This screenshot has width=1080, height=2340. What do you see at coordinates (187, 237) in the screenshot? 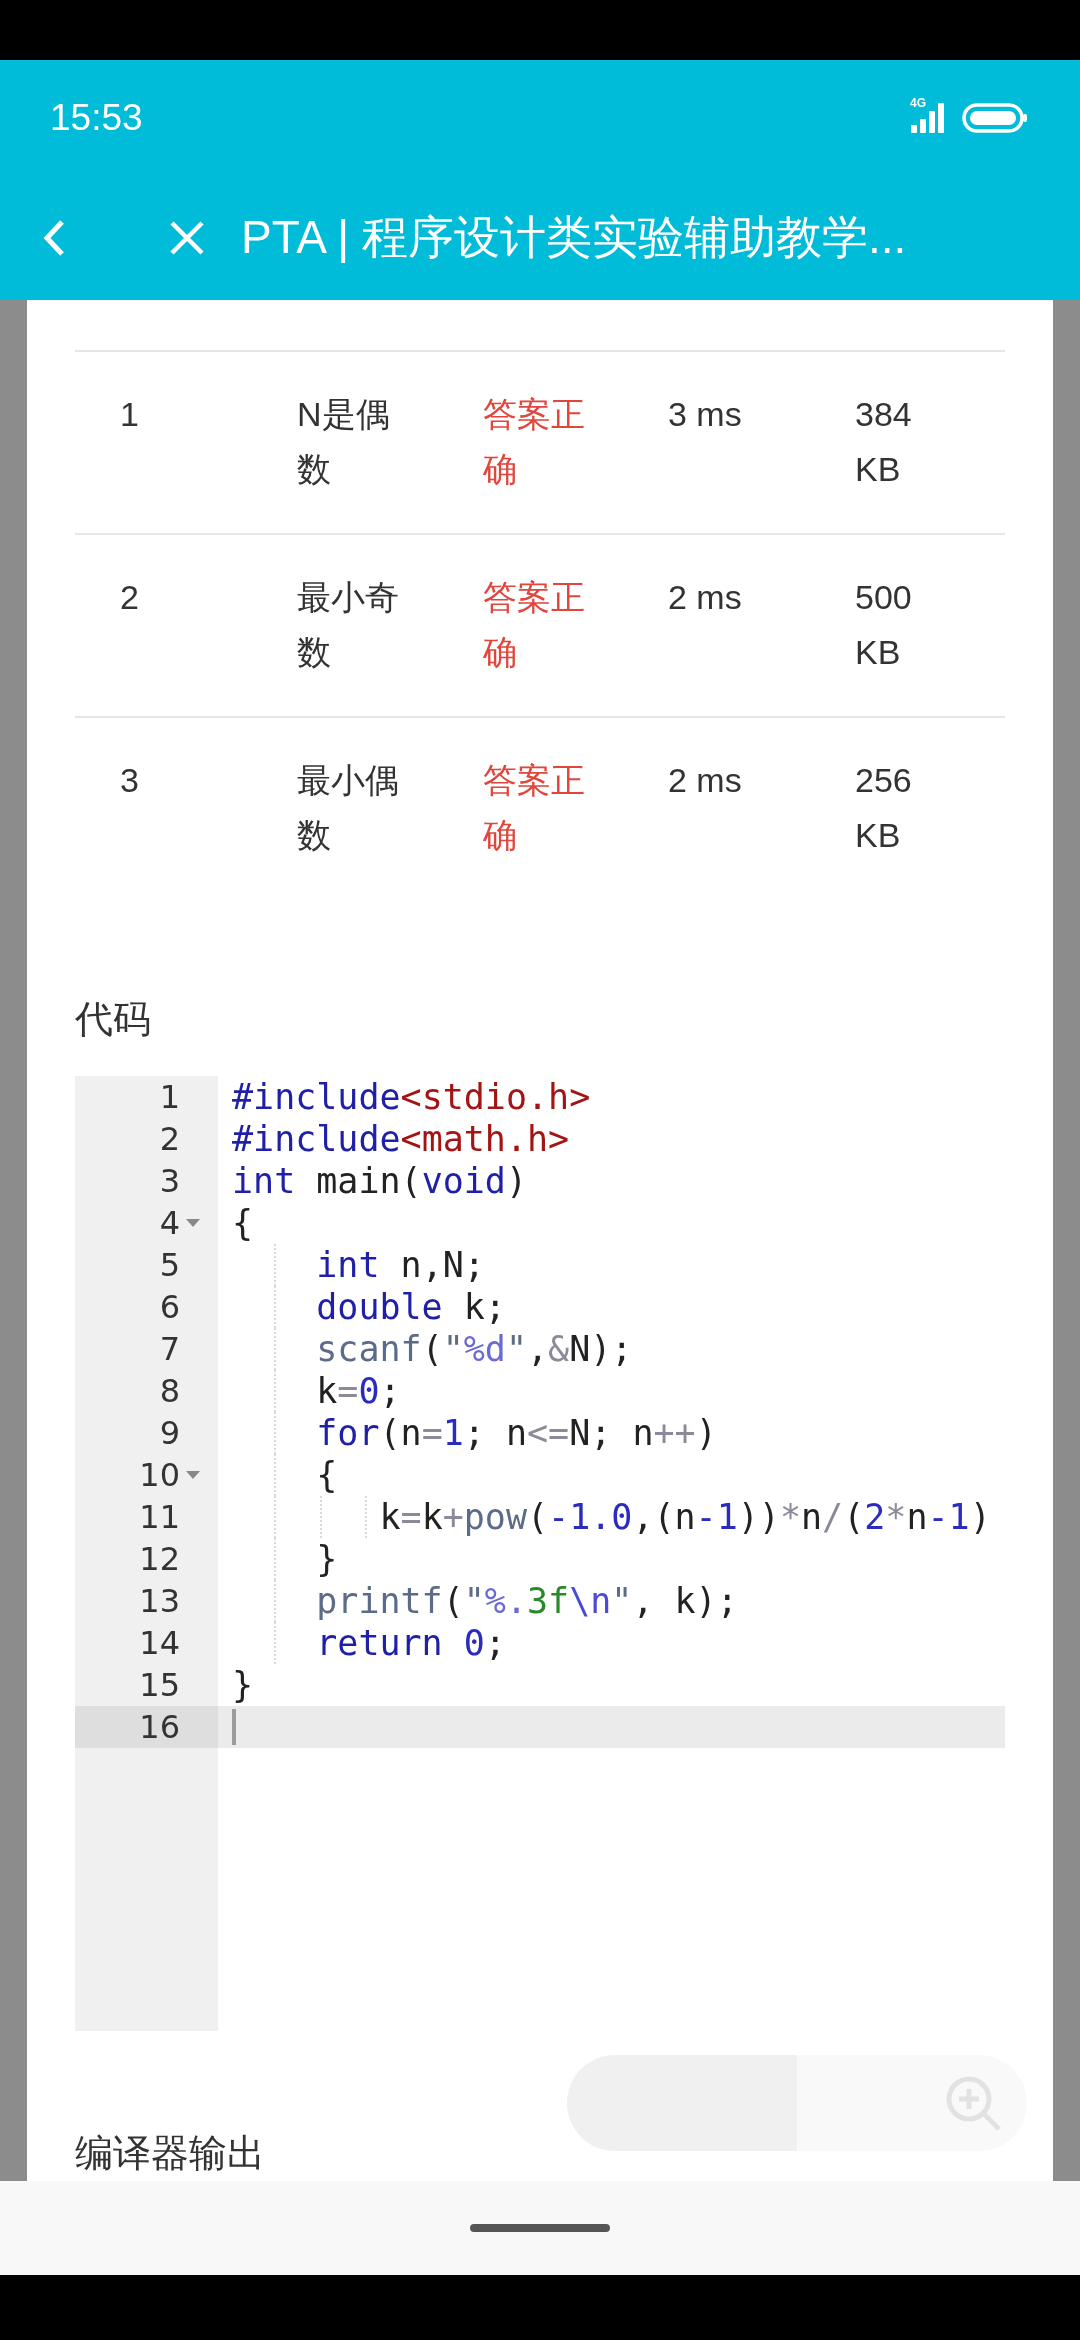
I see `close-icon` at bounding box center [187, 237].